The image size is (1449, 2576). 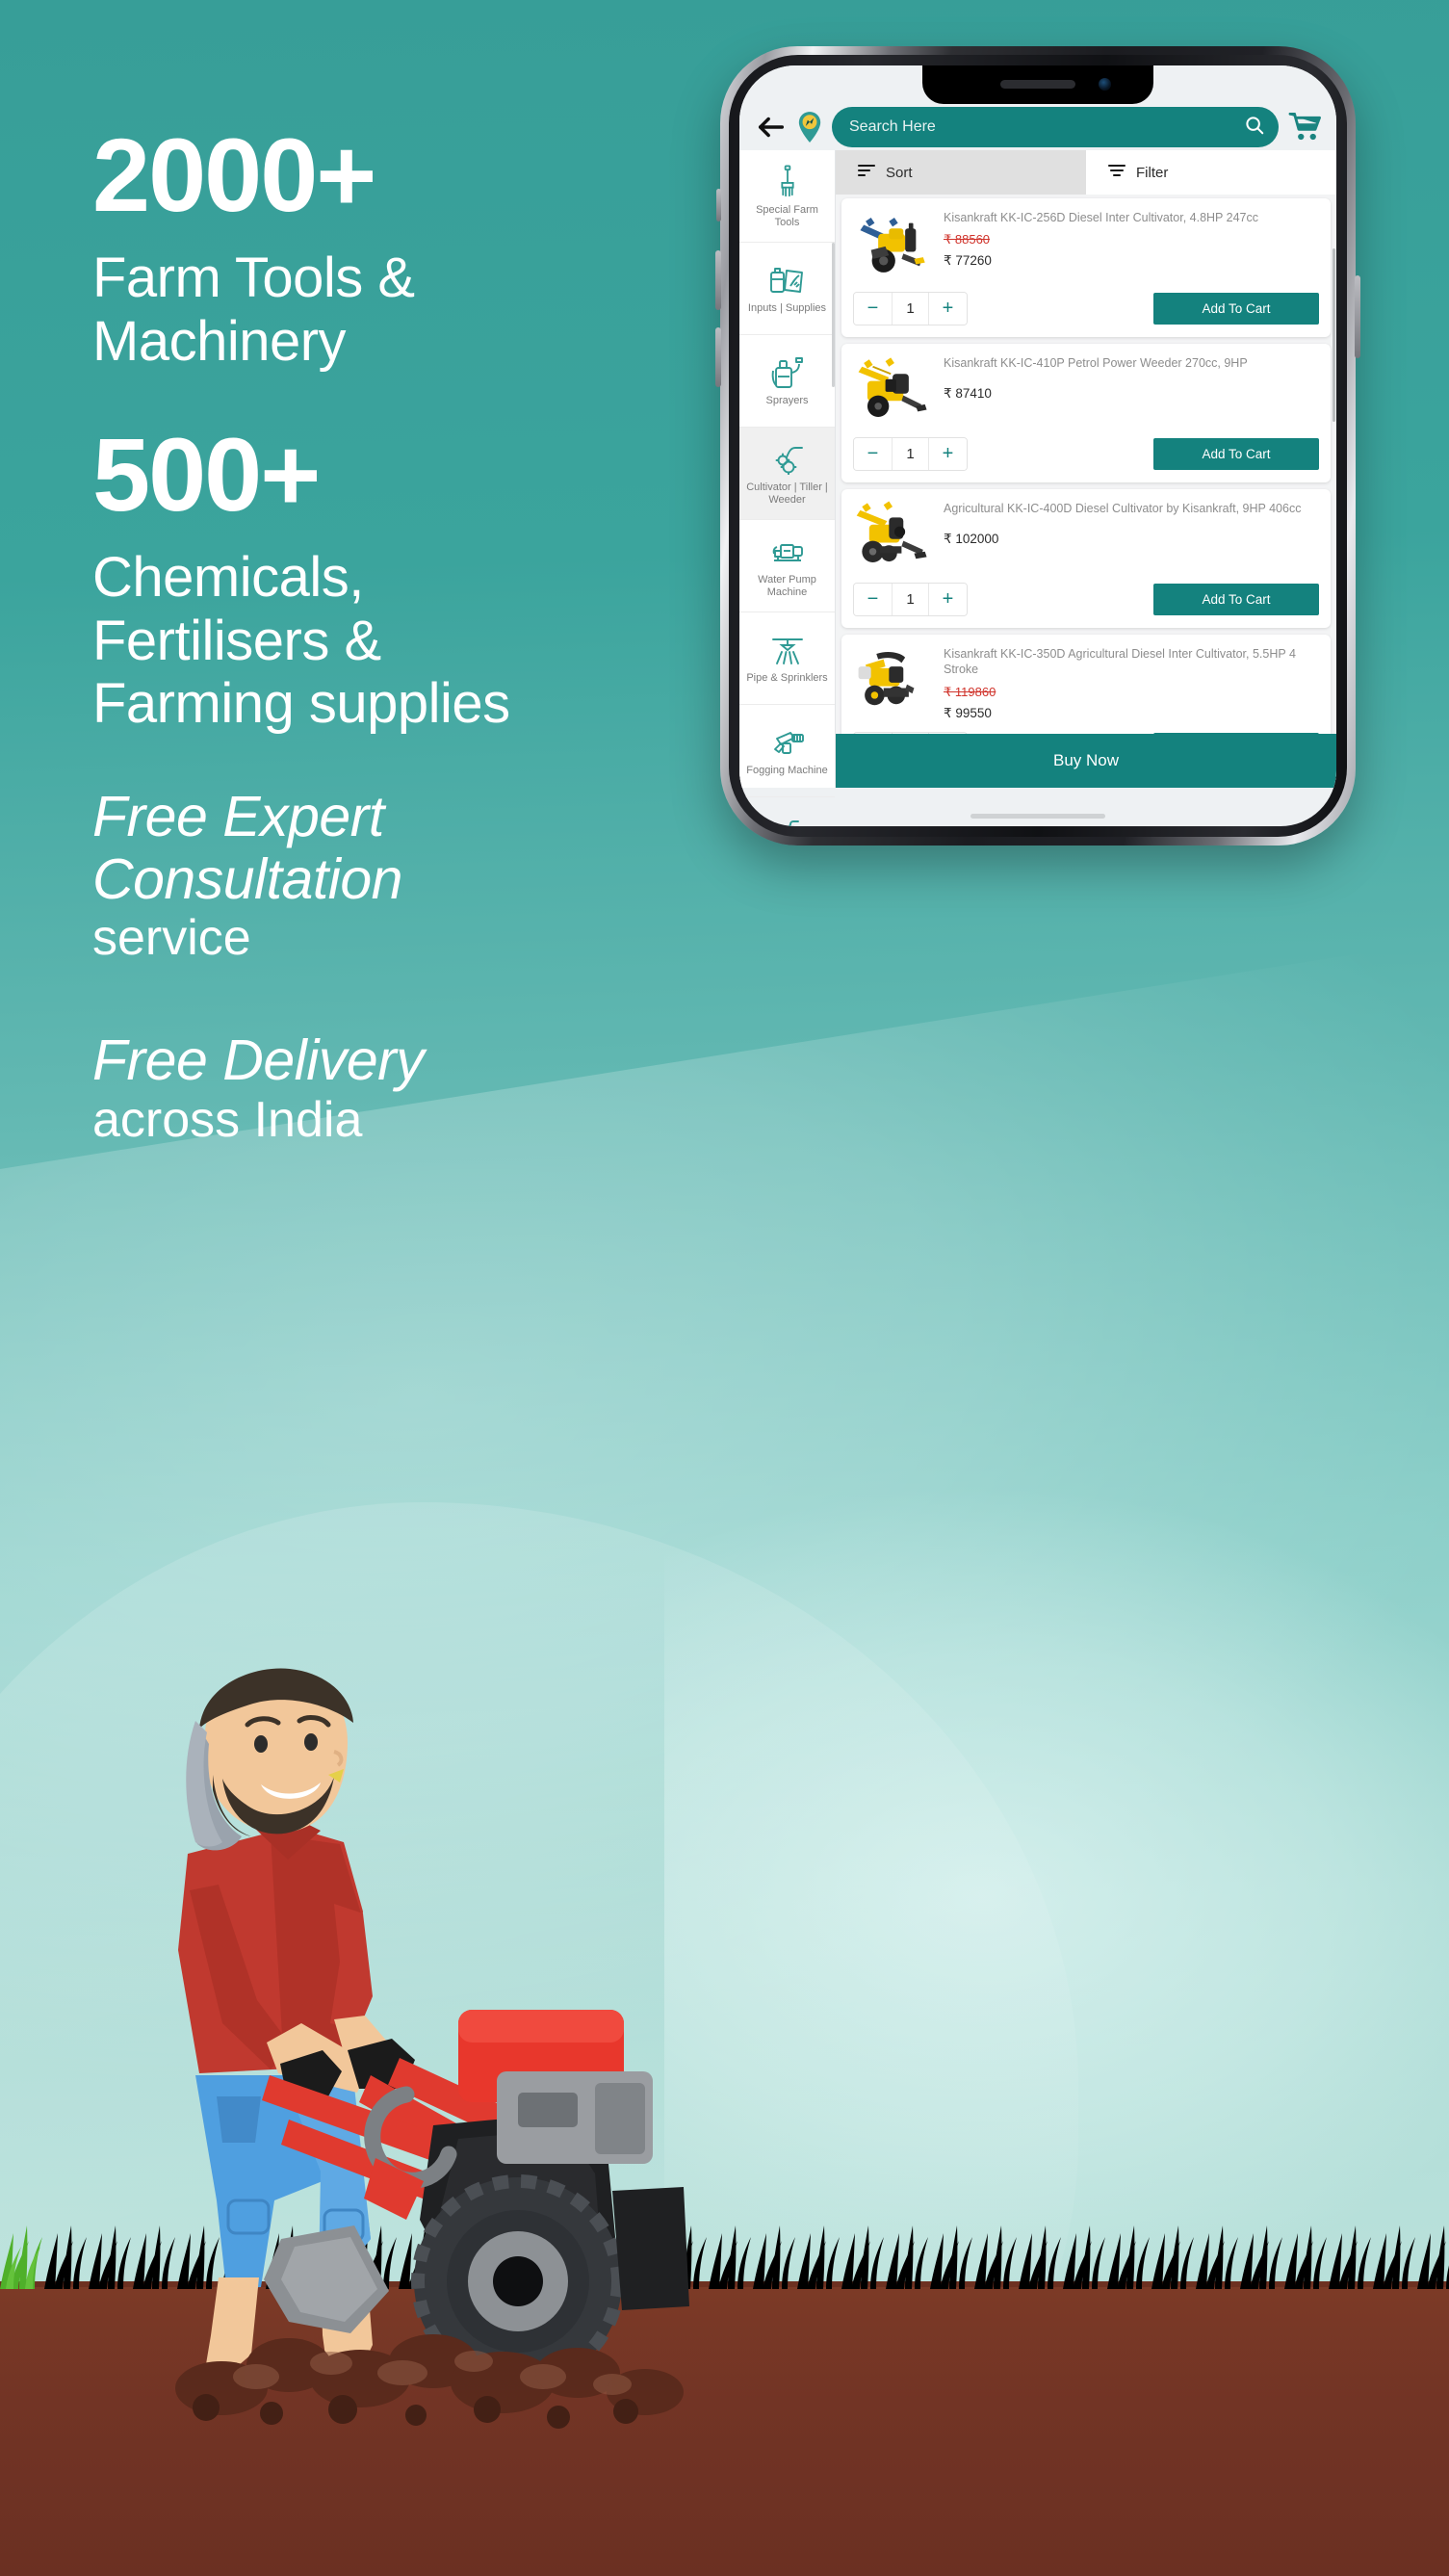 What do you see at coordinates (1334, 335) in the screenshot?
I see `product-list-scrollbar` at bounding box center [1334, 335].